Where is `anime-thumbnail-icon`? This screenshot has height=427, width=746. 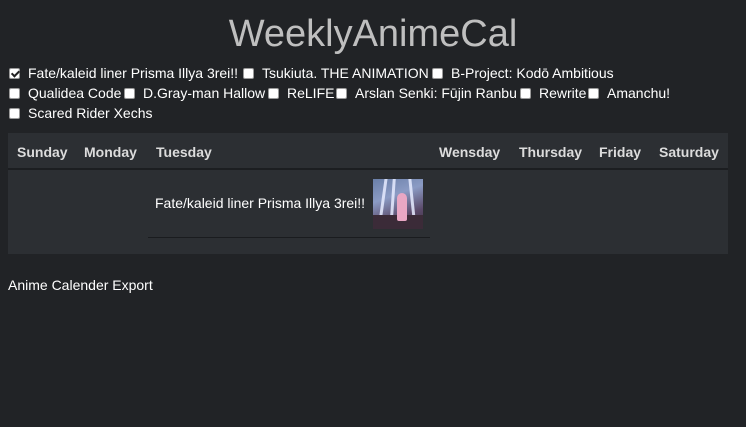
anime-thumbnail-icon is located at coordinates (398, 204).